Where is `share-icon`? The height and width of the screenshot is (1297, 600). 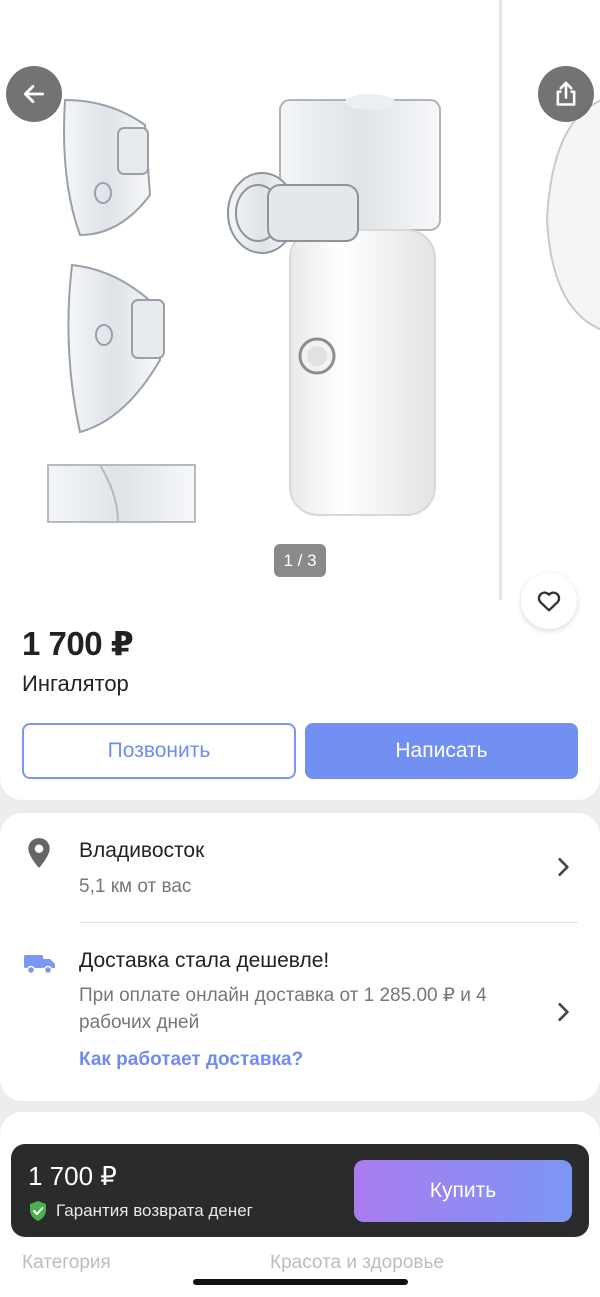 share-icon is located at coordinates (566, 93).